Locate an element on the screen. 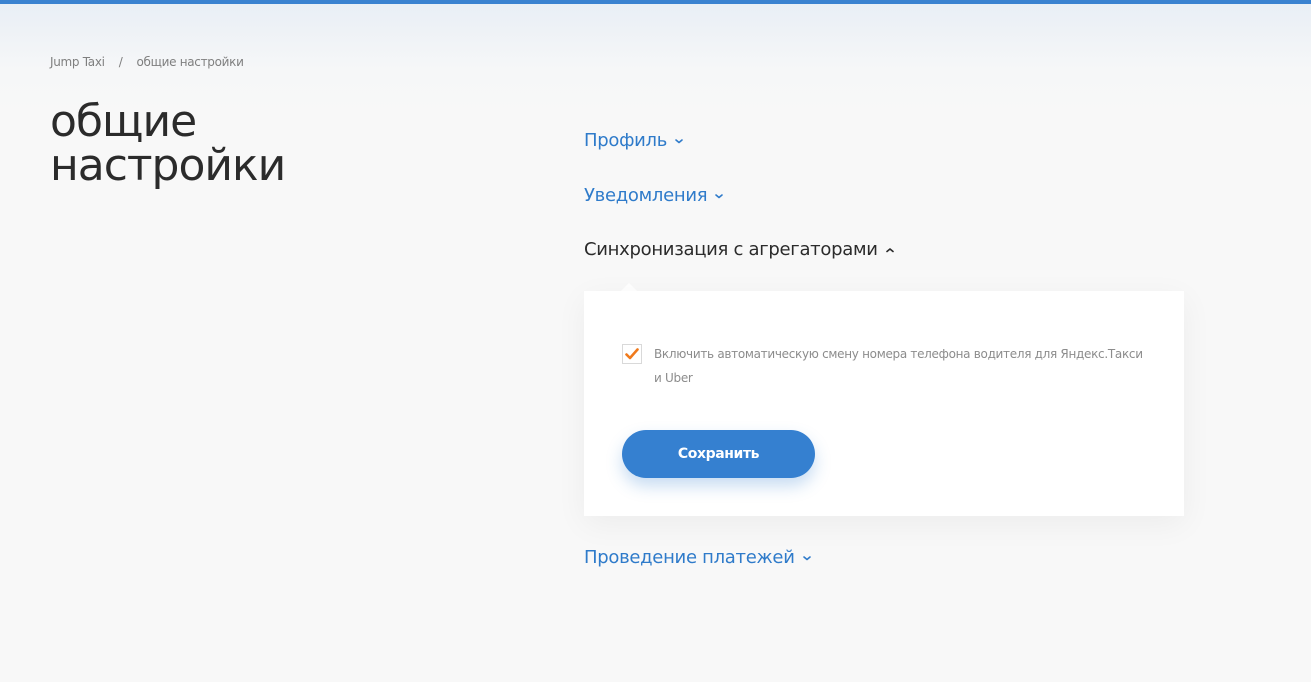 The width and height of the screenshot is (1311, 682). section-profile-label: Профиль is located at coordinates (626, 140).